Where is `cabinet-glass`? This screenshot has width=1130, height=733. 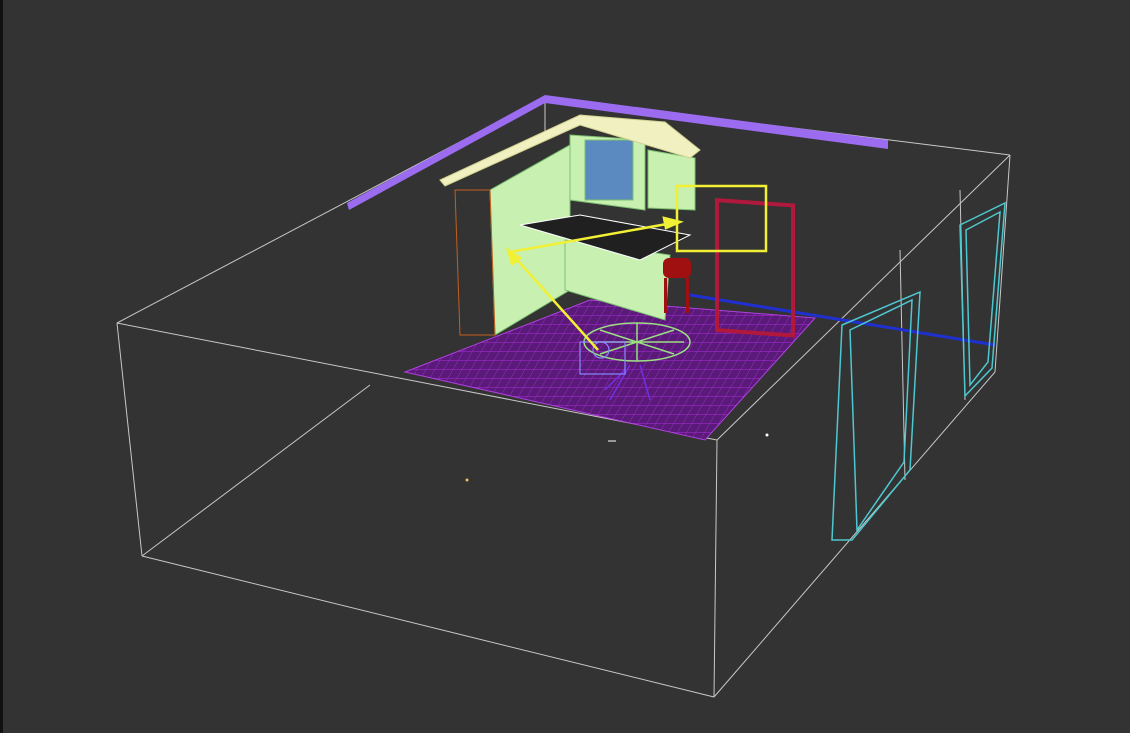
cabinet-glass is located at coordinates (609, 170).